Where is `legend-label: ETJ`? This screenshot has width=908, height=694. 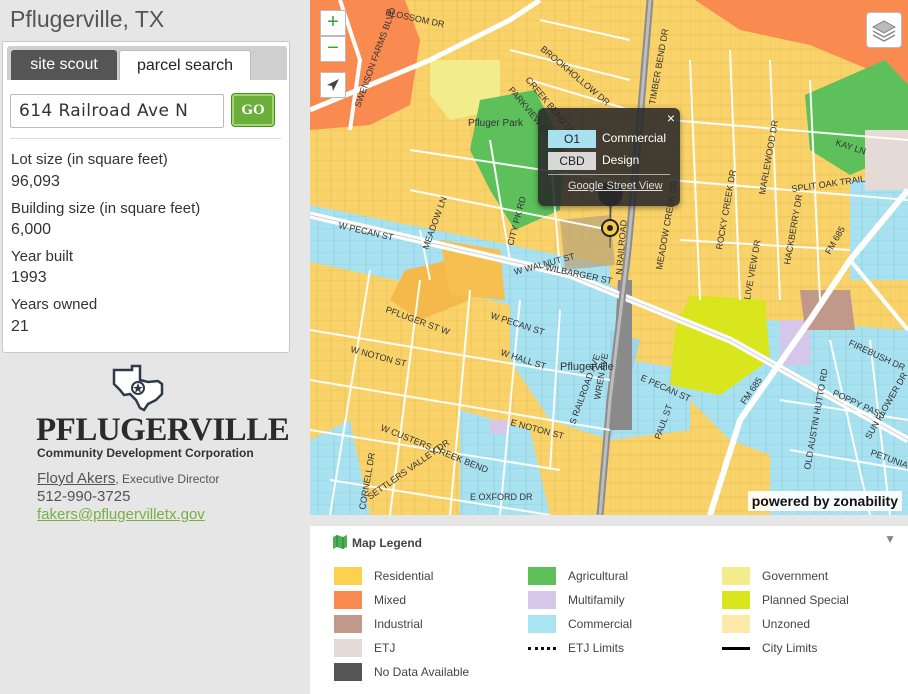 legend-label: ETJ is located at coordinates (385, 648).